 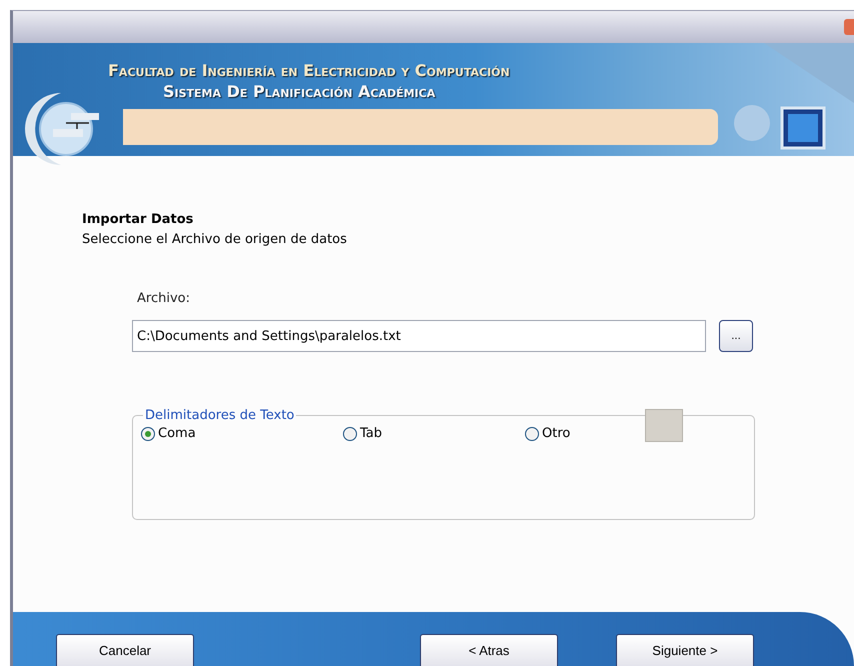 I want to click on wizard-button: Cancelar, so click(x=125, y=650).